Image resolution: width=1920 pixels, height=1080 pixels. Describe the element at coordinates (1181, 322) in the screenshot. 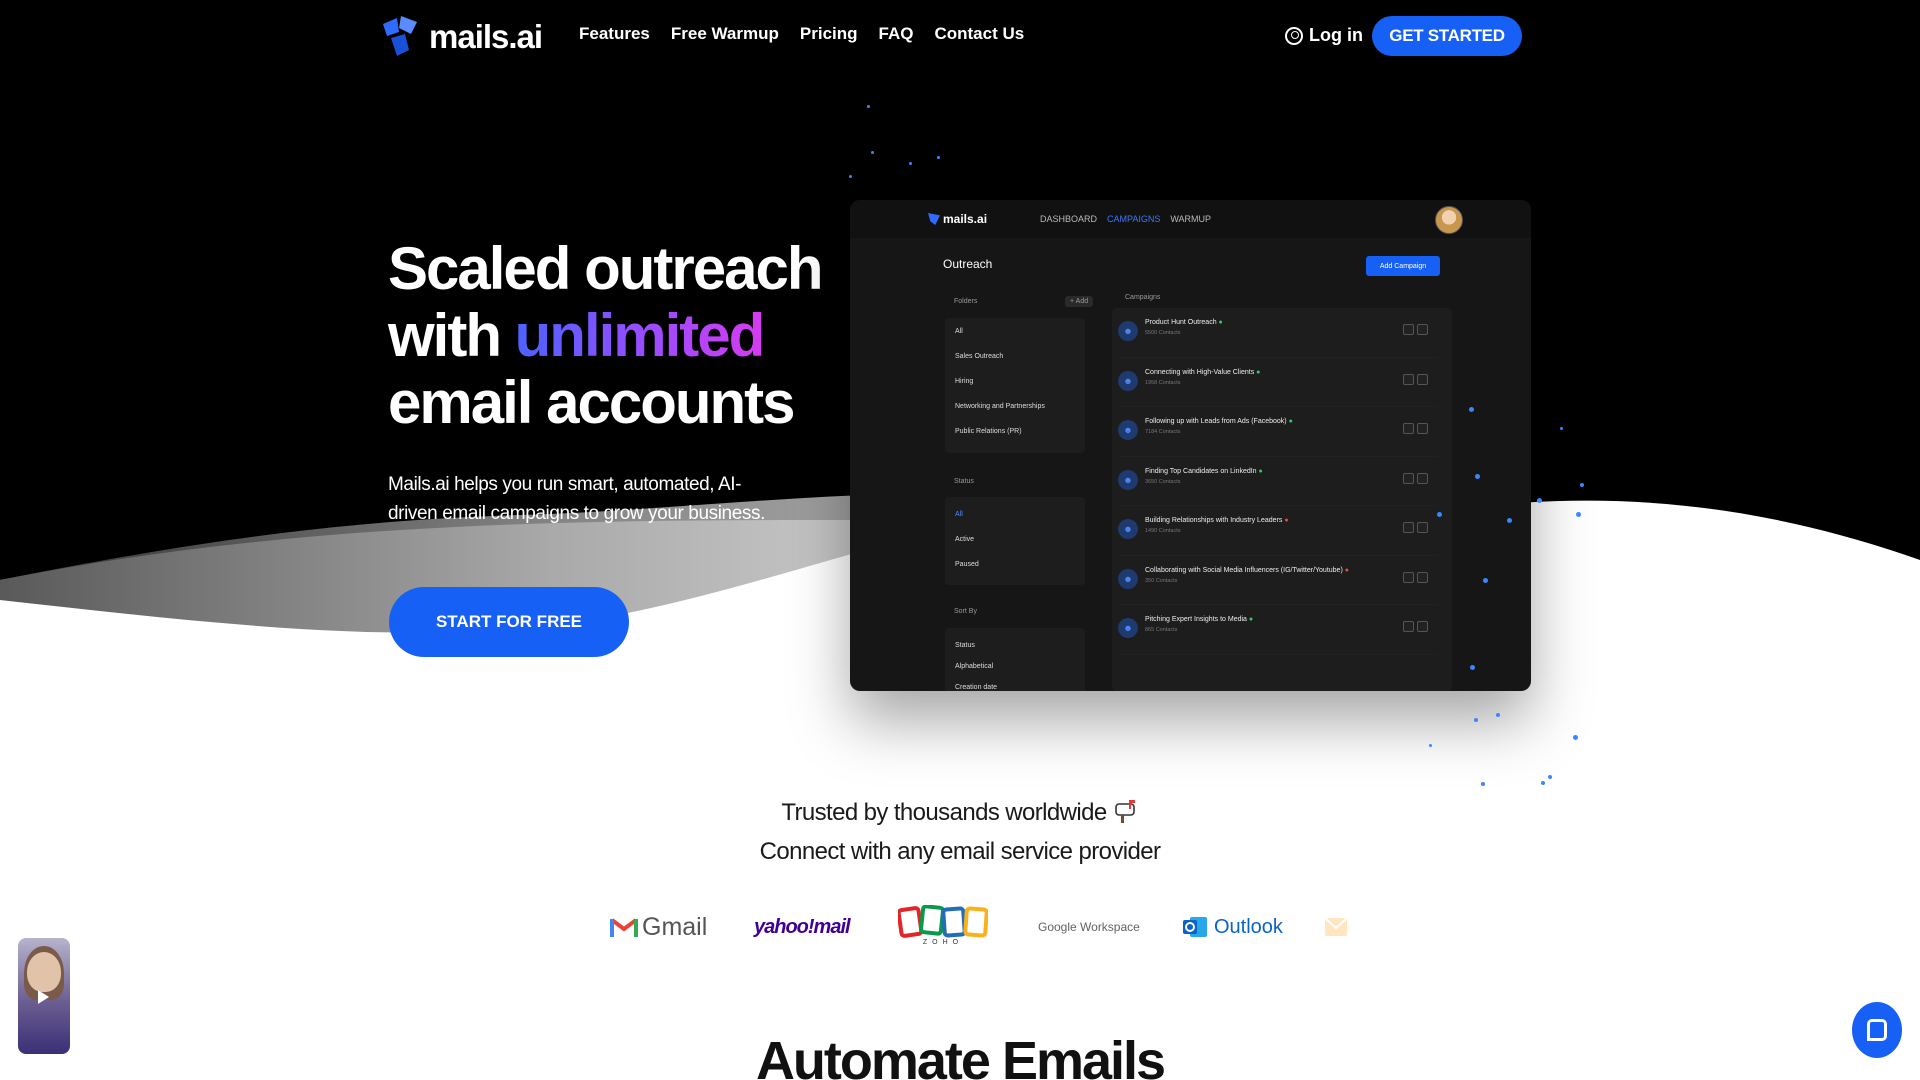

I see `campaign-name-text: Product Hunt Outreach` at that location.